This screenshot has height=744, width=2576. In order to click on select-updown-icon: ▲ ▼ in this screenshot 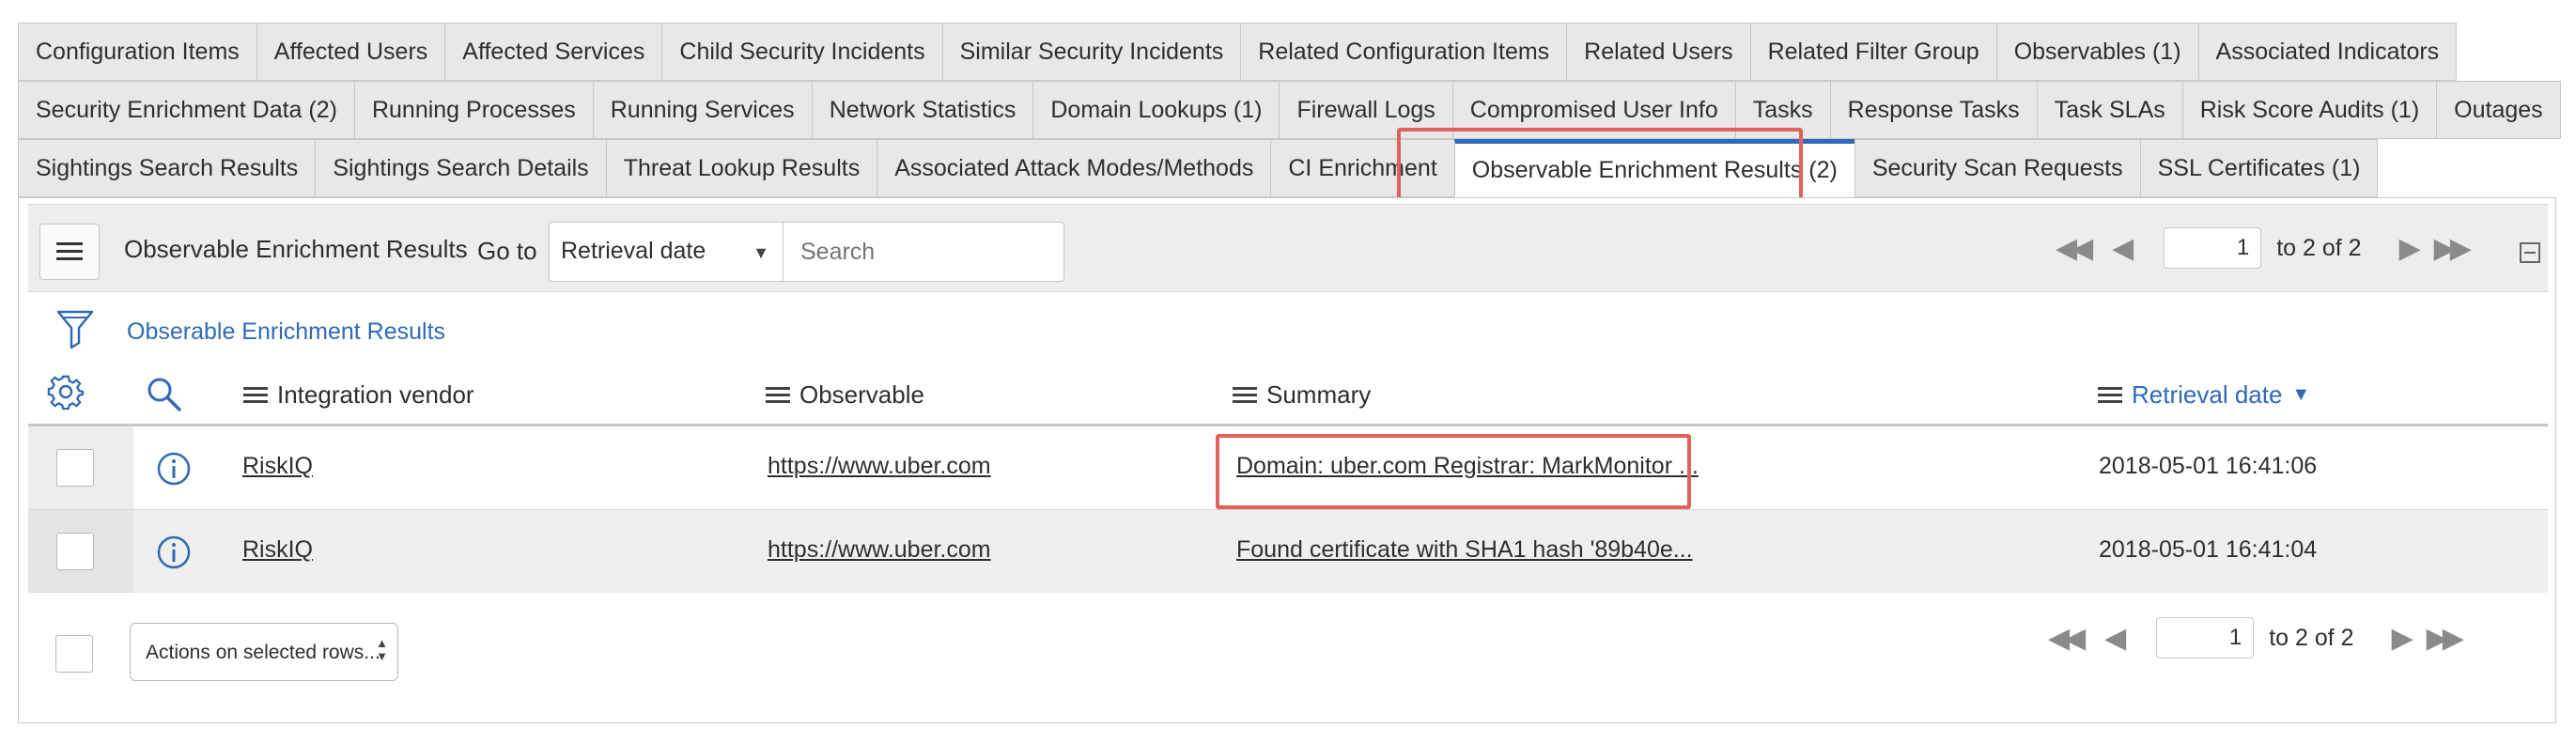, I will do `click(382, 649)`.